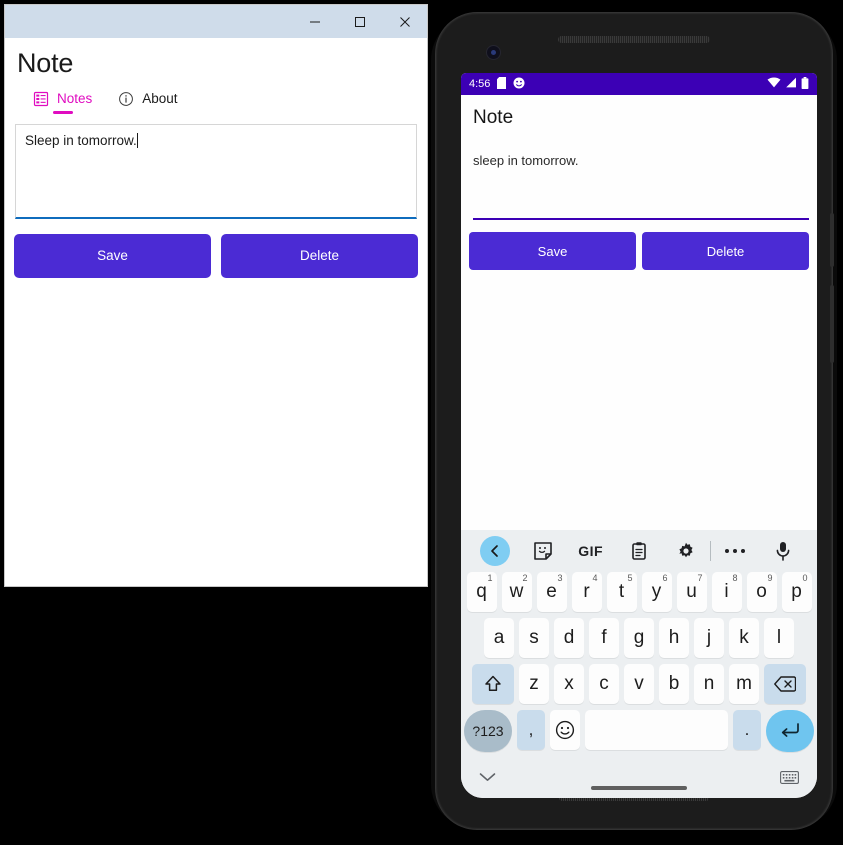  What do you see at coordinates (639, 465) in the screenshot?
I see `content-spacer` at bounding box center [639, 465].